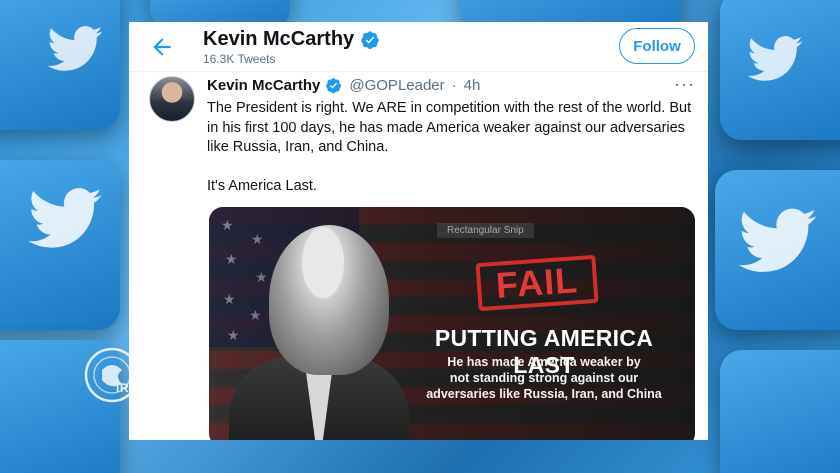 The width and height of the screenshot is (840, 473). I want to click on avatar, so click(172, 99).